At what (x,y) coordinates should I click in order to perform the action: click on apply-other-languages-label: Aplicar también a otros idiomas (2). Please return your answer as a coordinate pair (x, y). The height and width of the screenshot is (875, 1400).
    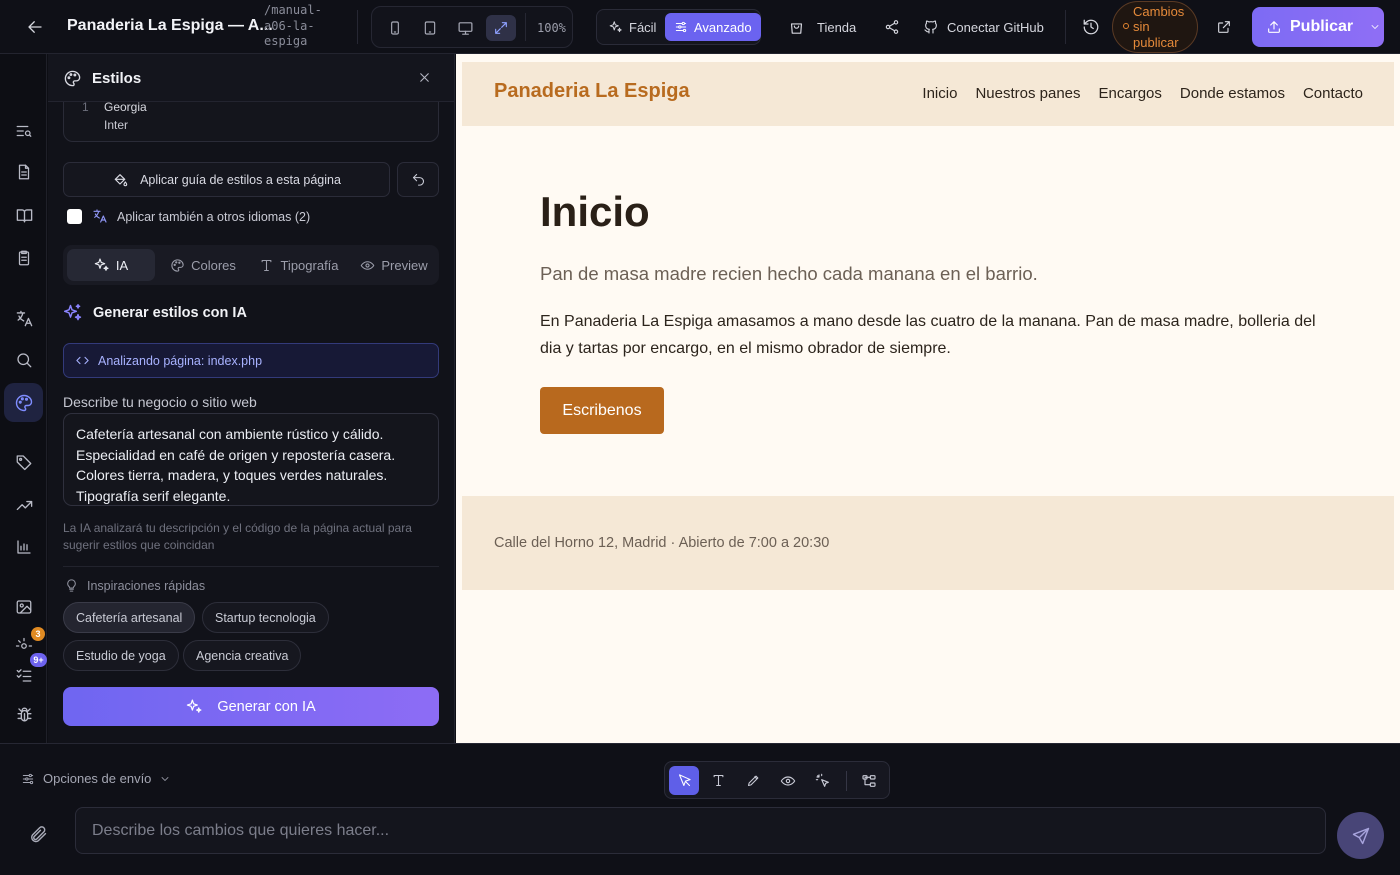
    Looking at the image, I should click on (214, 217).